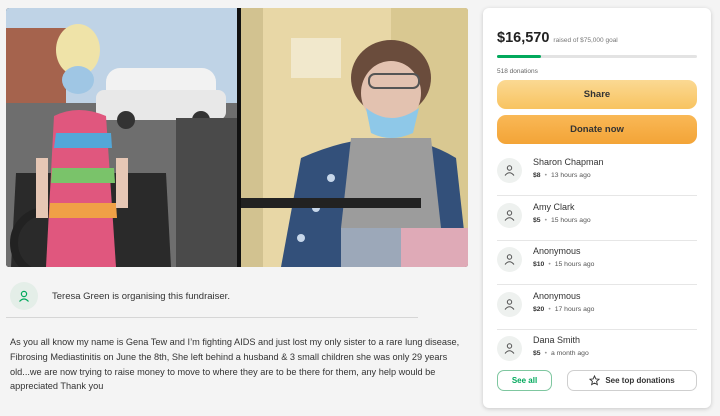 The image size is (720, 416). I want to click on goal-text: raised of $75,000 goal, so click(585, 40).